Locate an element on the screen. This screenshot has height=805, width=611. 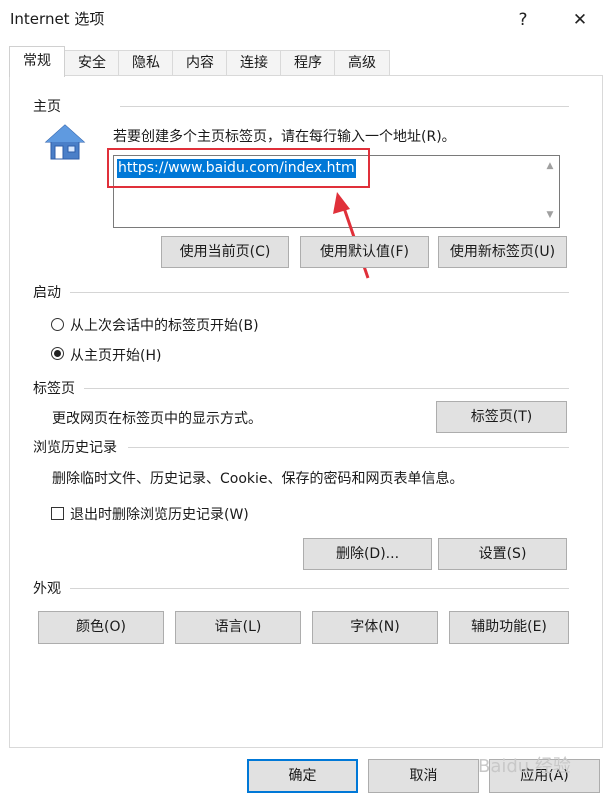
history-settings-button: 设置(S) is located at coordinates (502, 554).